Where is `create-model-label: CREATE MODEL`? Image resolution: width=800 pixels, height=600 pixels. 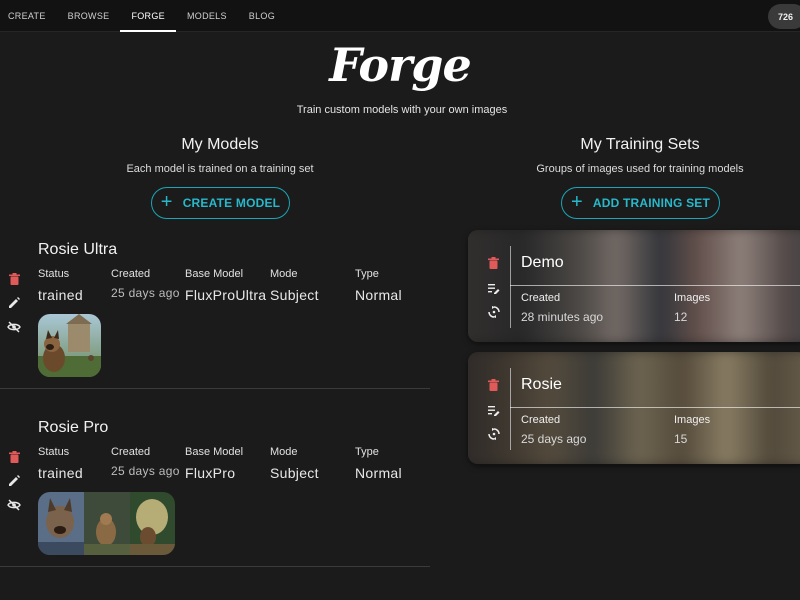 create-model-label: CREATE MODEL is located at coordinates (231, 203).